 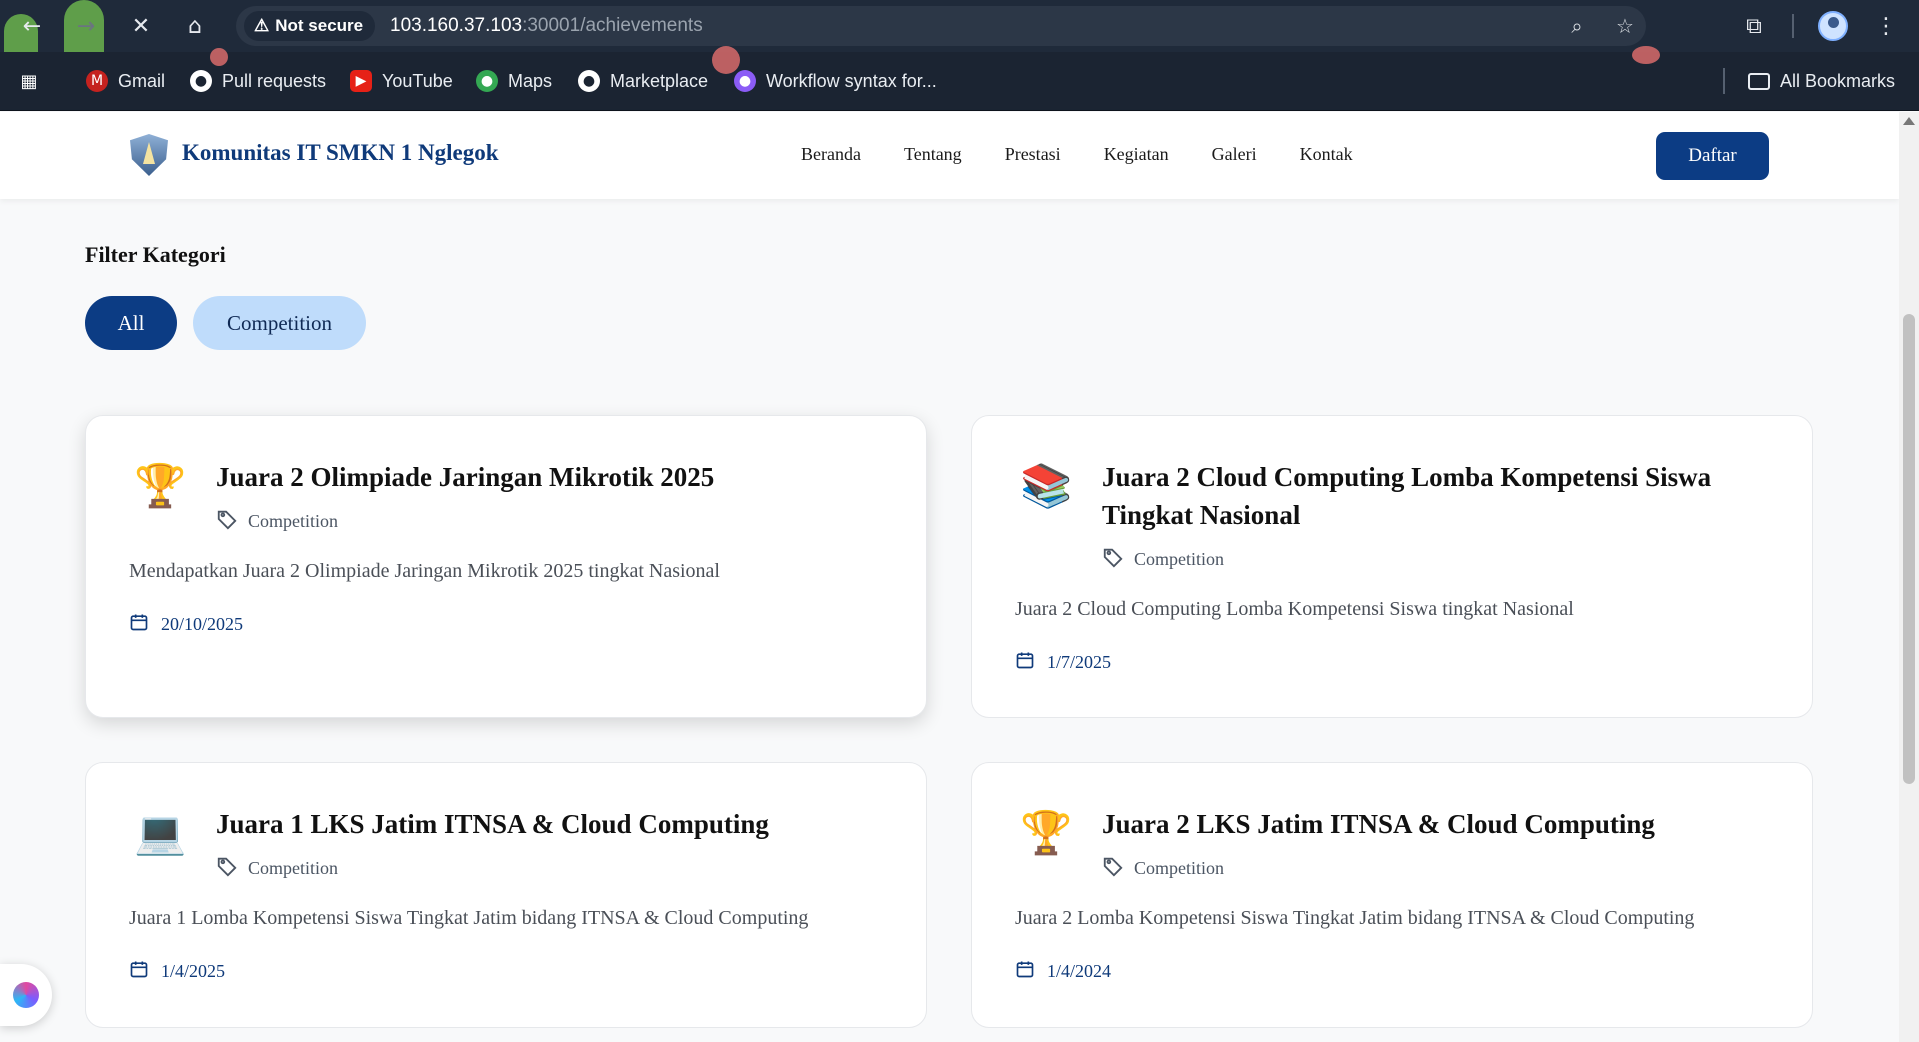 What do you see at coordinates (319, 25) in the screenshot?
I see `security-label: Not secure` at bounding box center [319, 25].